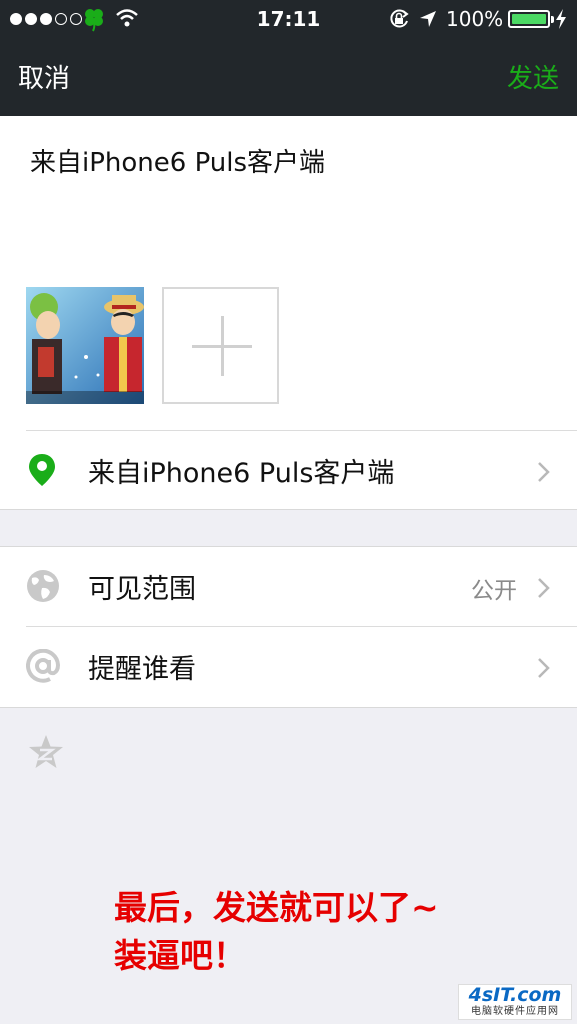 This screenshot has width=577, height=1024. I want to click on qzone-star-icon, so click(46, 752).